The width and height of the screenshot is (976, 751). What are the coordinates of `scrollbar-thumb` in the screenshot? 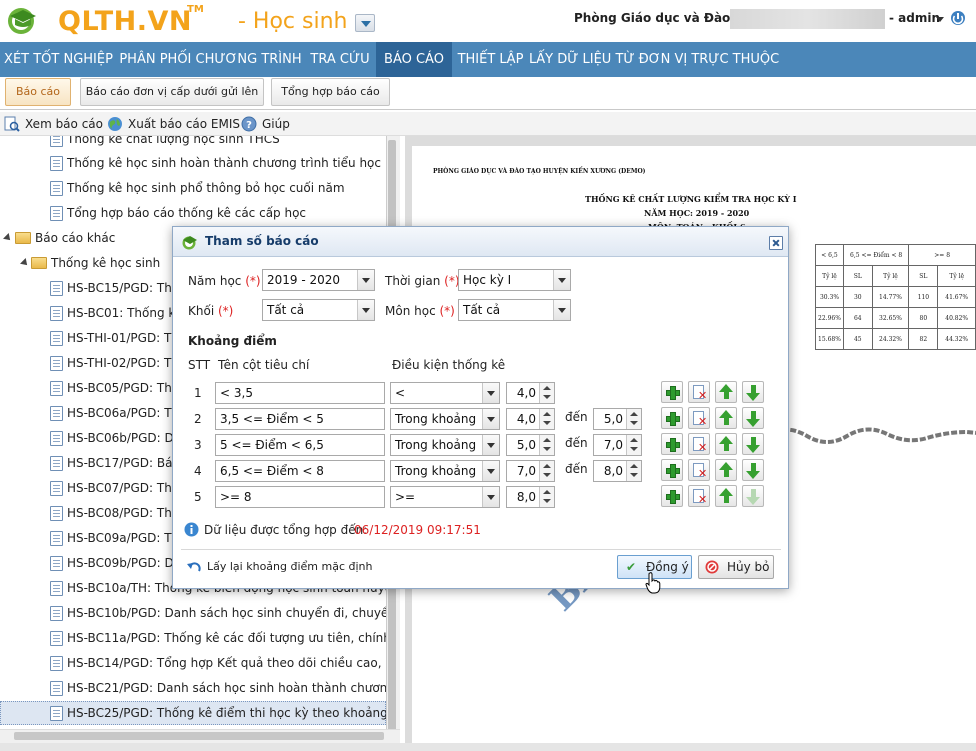 It's located at (199, 736).